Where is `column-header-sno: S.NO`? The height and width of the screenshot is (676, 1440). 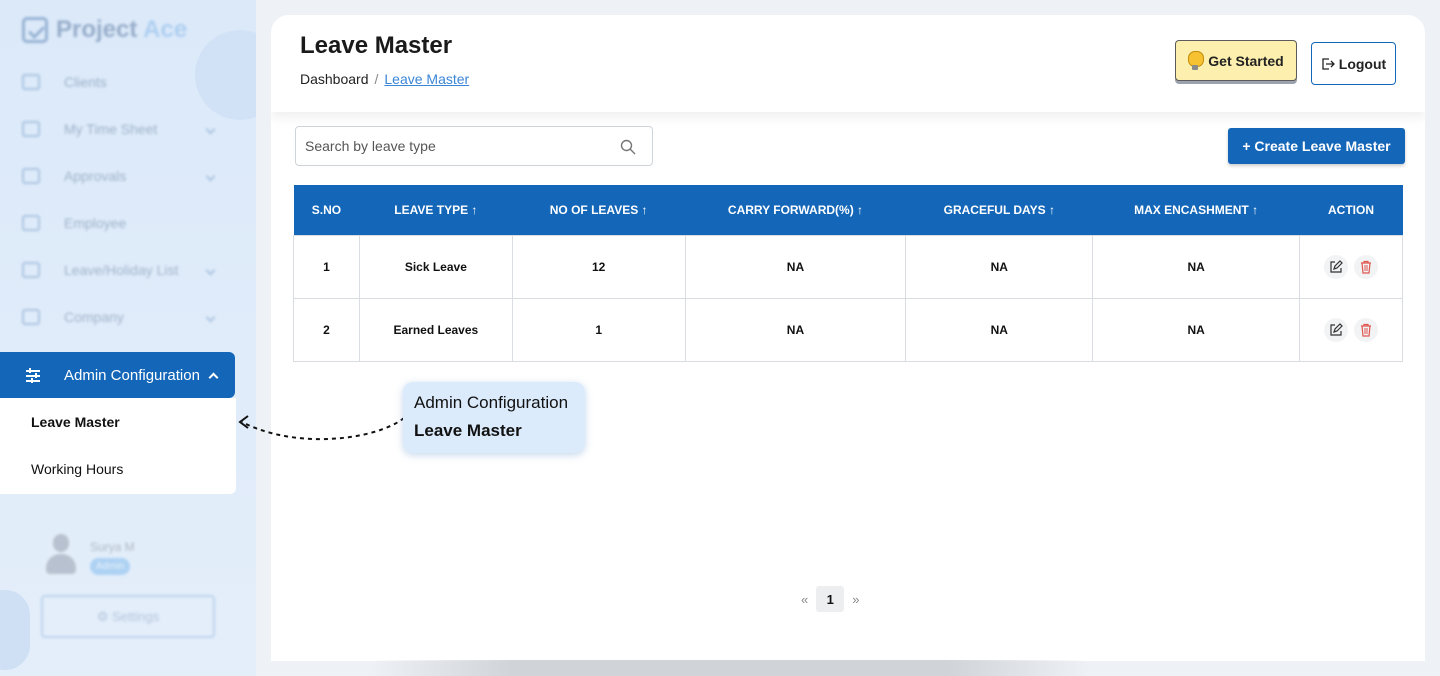
column-header-sno: S.NO is located at coordinates (326, 210).